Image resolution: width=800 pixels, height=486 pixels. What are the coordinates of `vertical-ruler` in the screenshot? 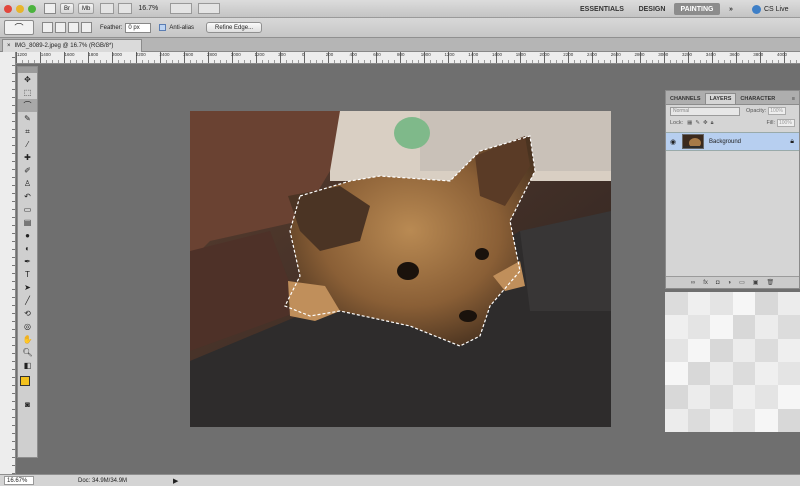 It's located at (8, 263).